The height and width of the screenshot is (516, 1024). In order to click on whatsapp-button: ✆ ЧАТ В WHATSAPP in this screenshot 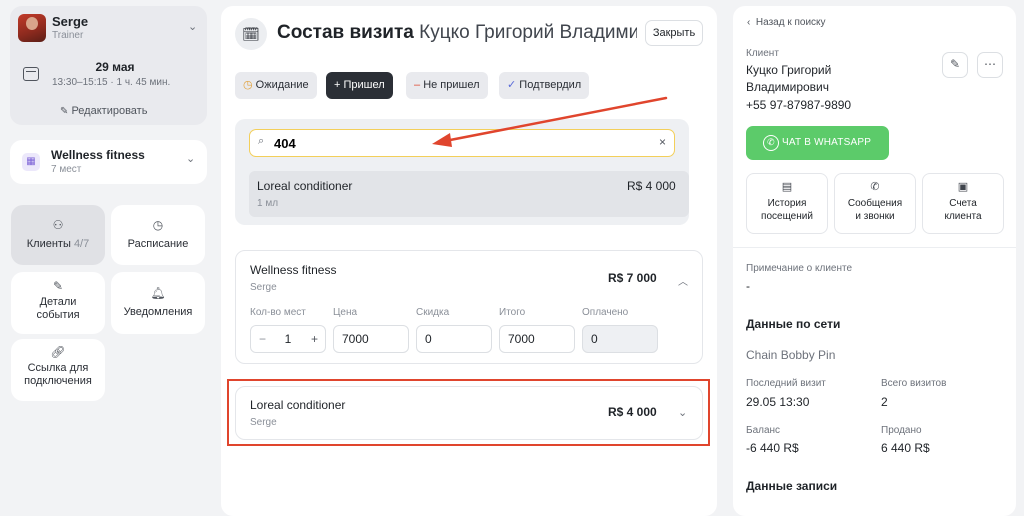, I will do `click(817, 143)`.